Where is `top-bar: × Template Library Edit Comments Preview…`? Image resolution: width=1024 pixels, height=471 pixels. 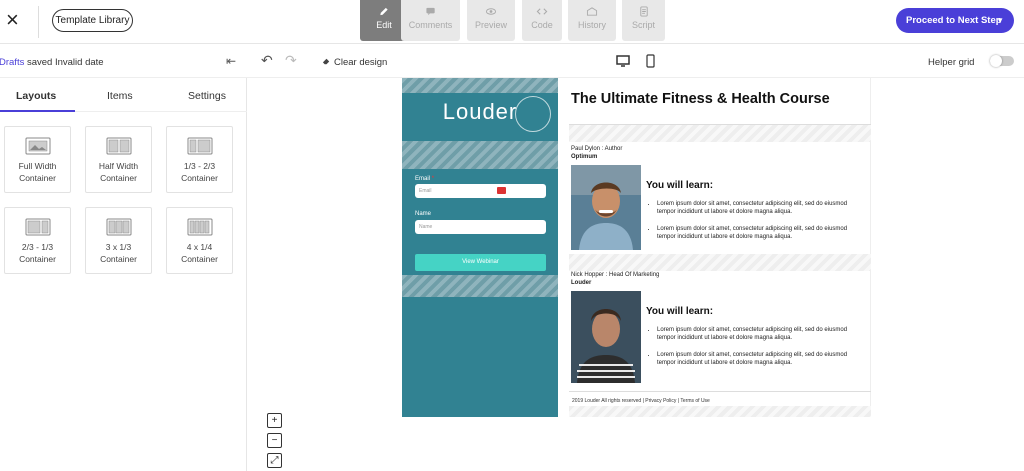 top-bar: × Template Library Edit Comments Preview… is located at coordinates (512, 22).